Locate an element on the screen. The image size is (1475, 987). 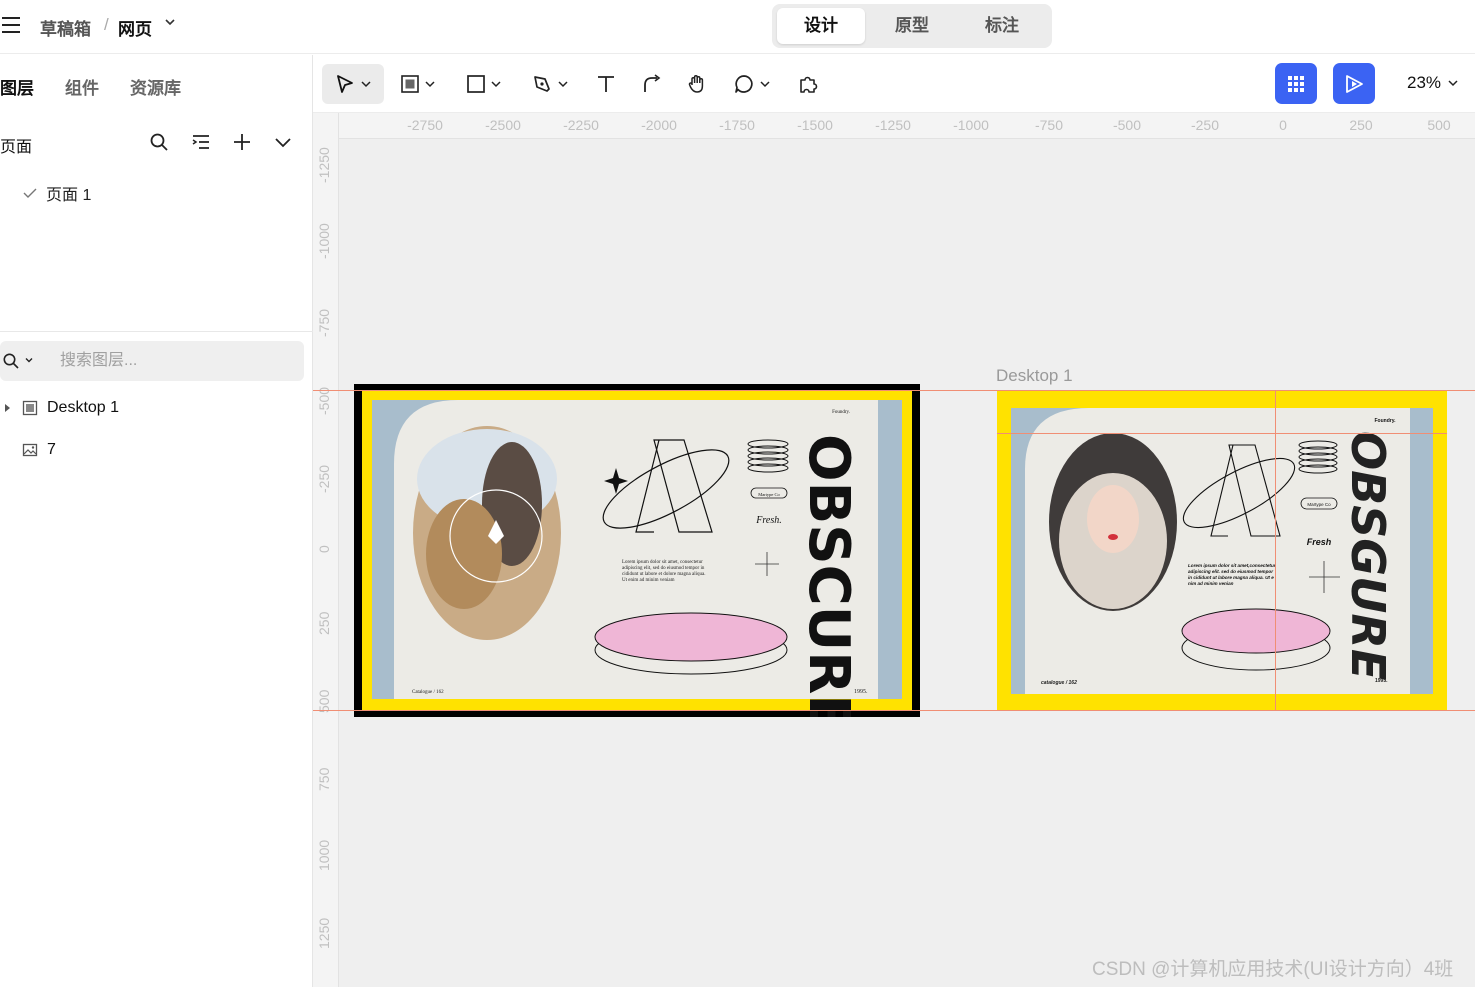
layer-row: 7 is located at coordinates (28, 450).